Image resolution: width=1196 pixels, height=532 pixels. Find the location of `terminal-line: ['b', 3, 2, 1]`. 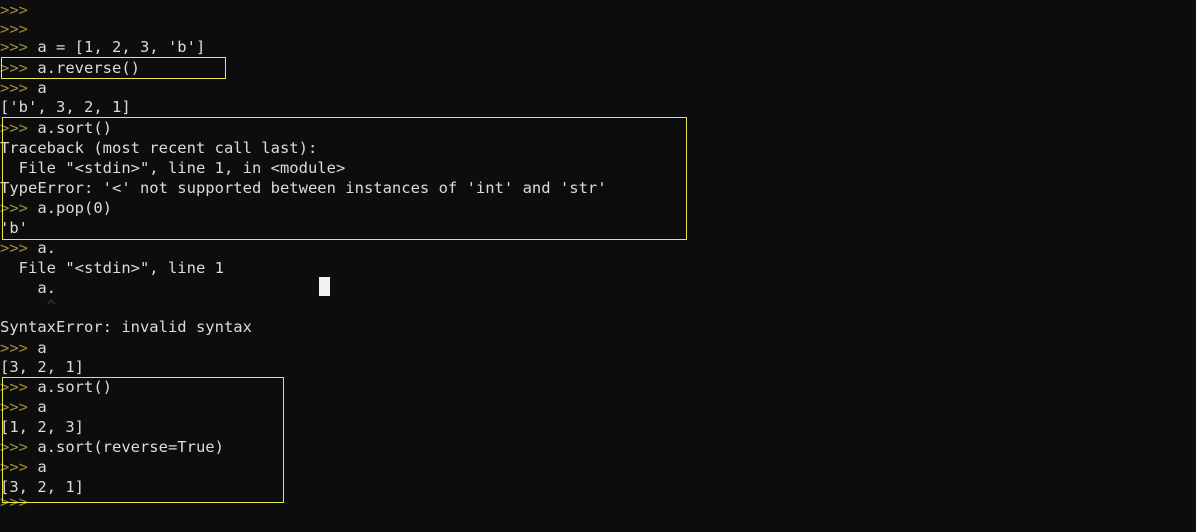

terminal-line: ['b', 3, 2, 1] is located at coordinates (65, 107).